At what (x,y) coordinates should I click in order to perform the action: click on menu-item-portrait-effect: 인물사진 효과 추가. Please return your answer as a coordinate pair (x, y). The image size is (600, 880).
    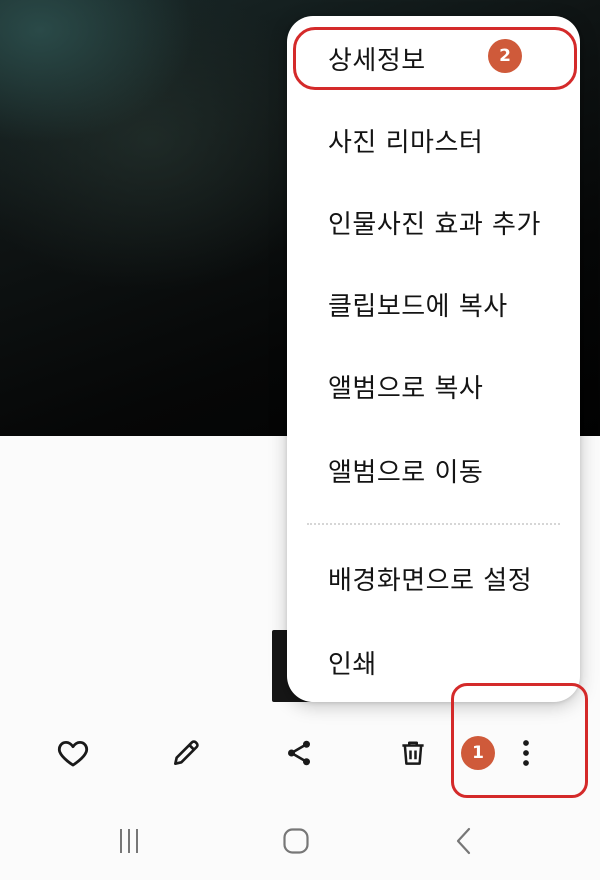
    Looking at the image, I should click on (433, 222).